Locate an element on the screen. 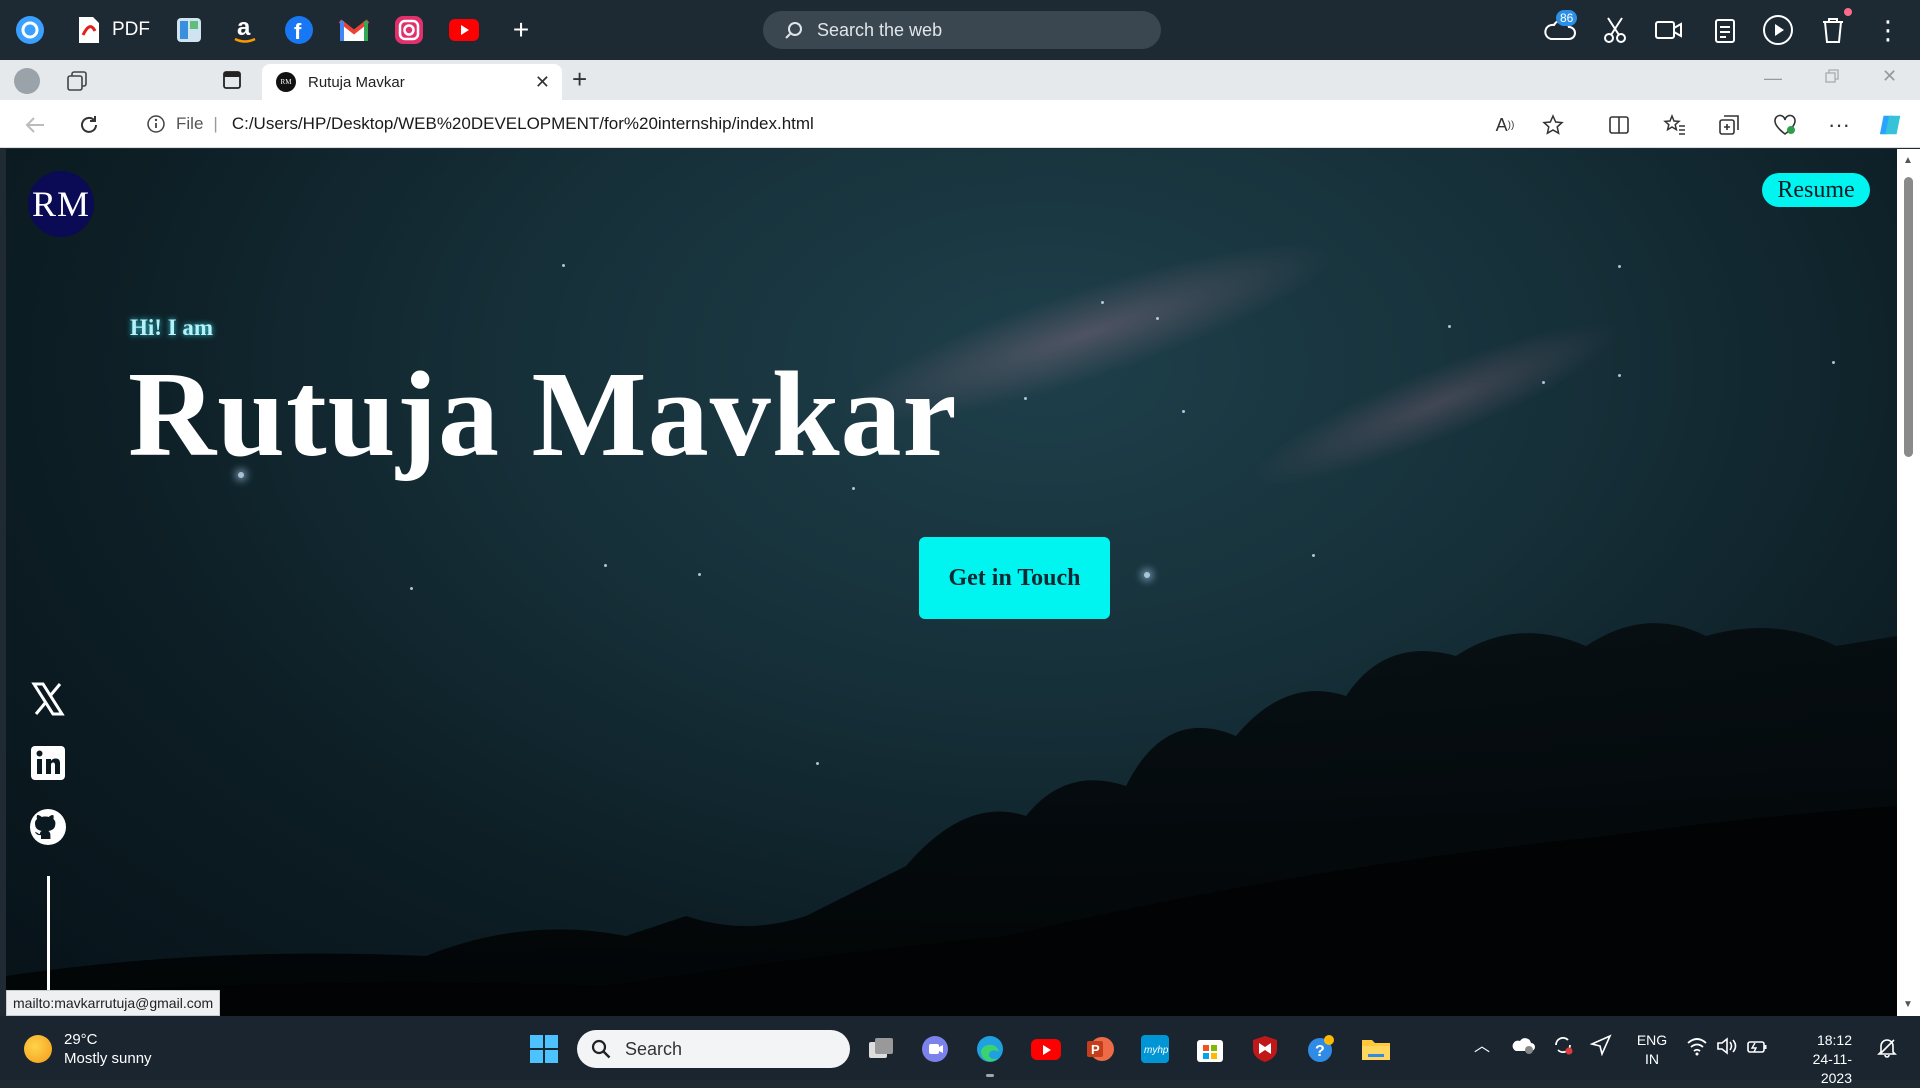 The height and width of the screenshot is (1088, 1920). myhp-icon: myhp is located at coordinates (1155, 1049).